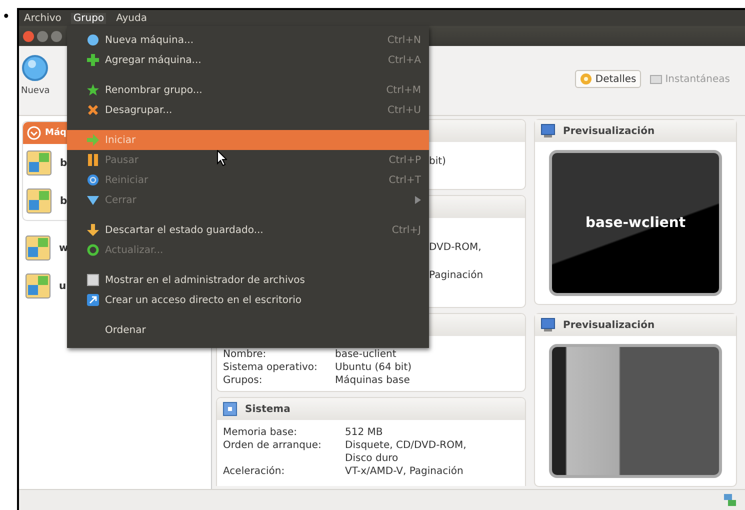 Image resolution: width=745 pixels, height=510 pixels. I want to click on detail-value: VT-x/AMD-V, Paginación, so click(404, 471).